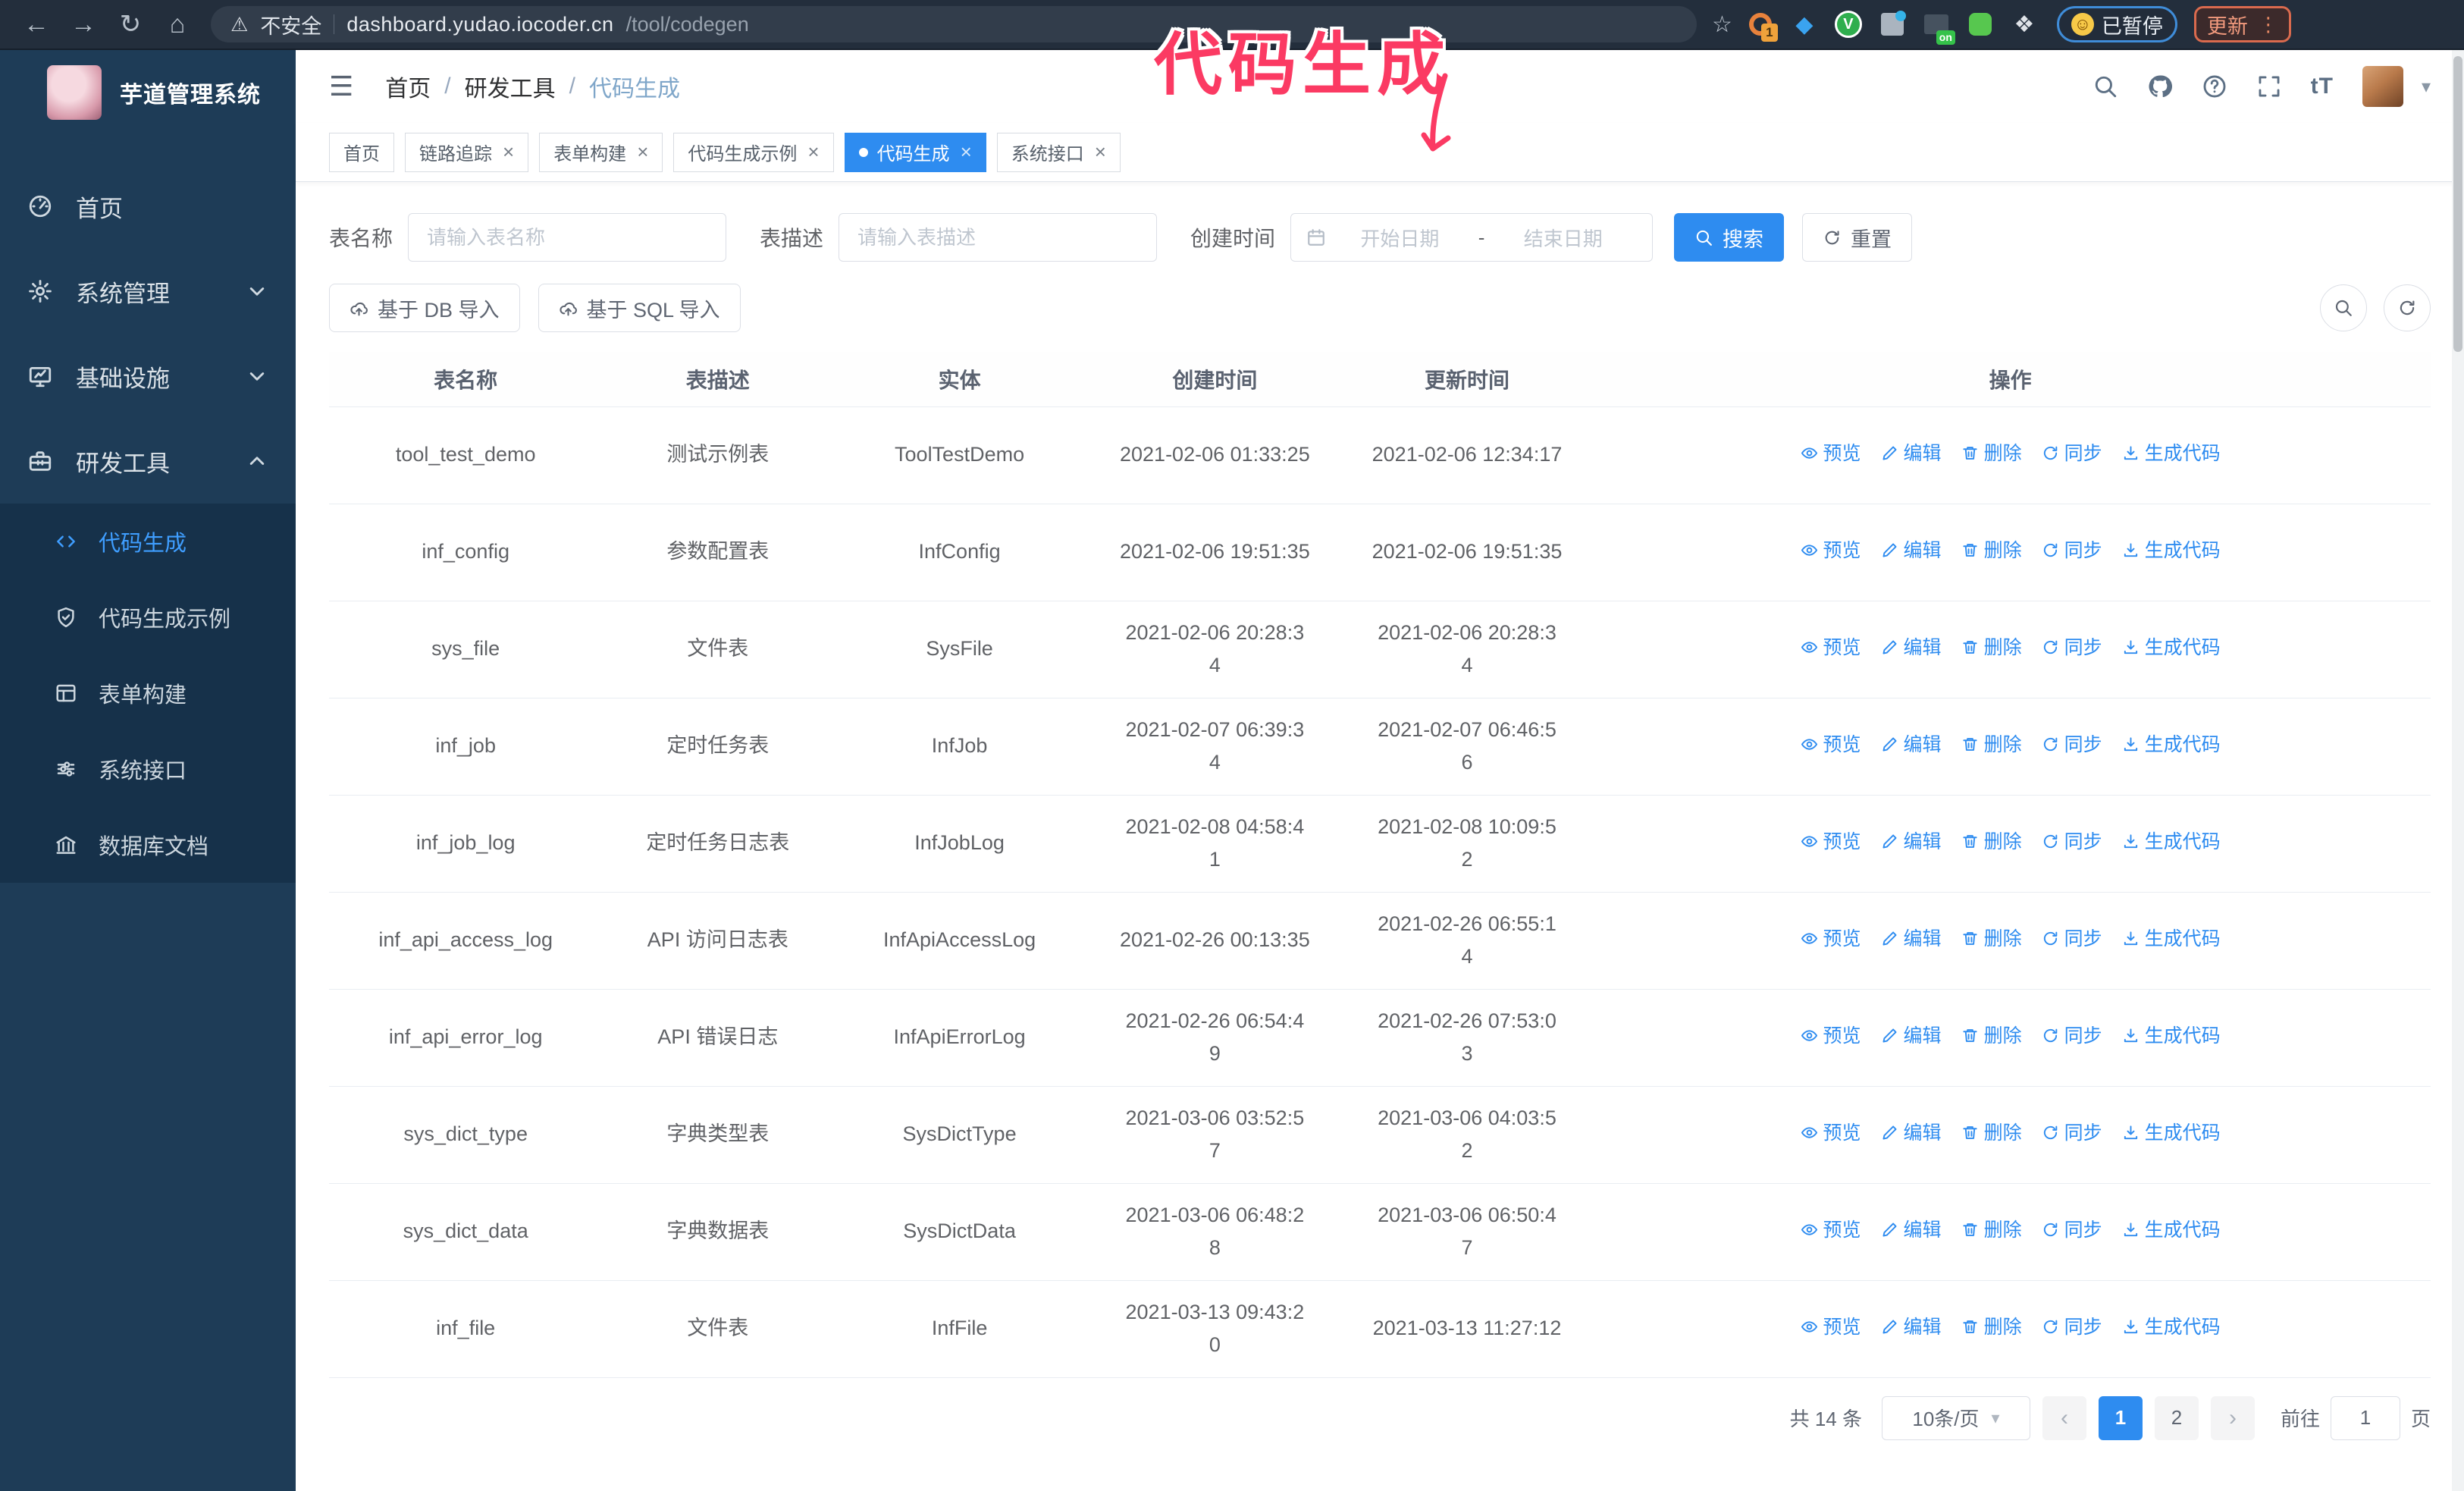 The height and width of the screenshot is (1491, 2464). I want to click on tab-链路追踪: 链路追踪 ×, so click(467, 152).